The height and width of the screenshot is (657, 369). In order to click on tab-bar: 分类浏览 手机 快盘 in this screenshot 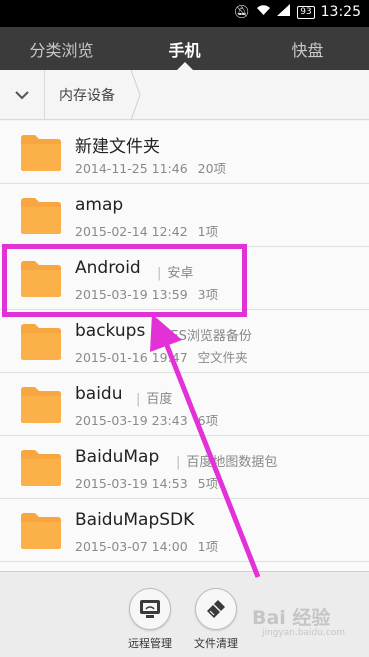, I will do `click(184, 48)`.